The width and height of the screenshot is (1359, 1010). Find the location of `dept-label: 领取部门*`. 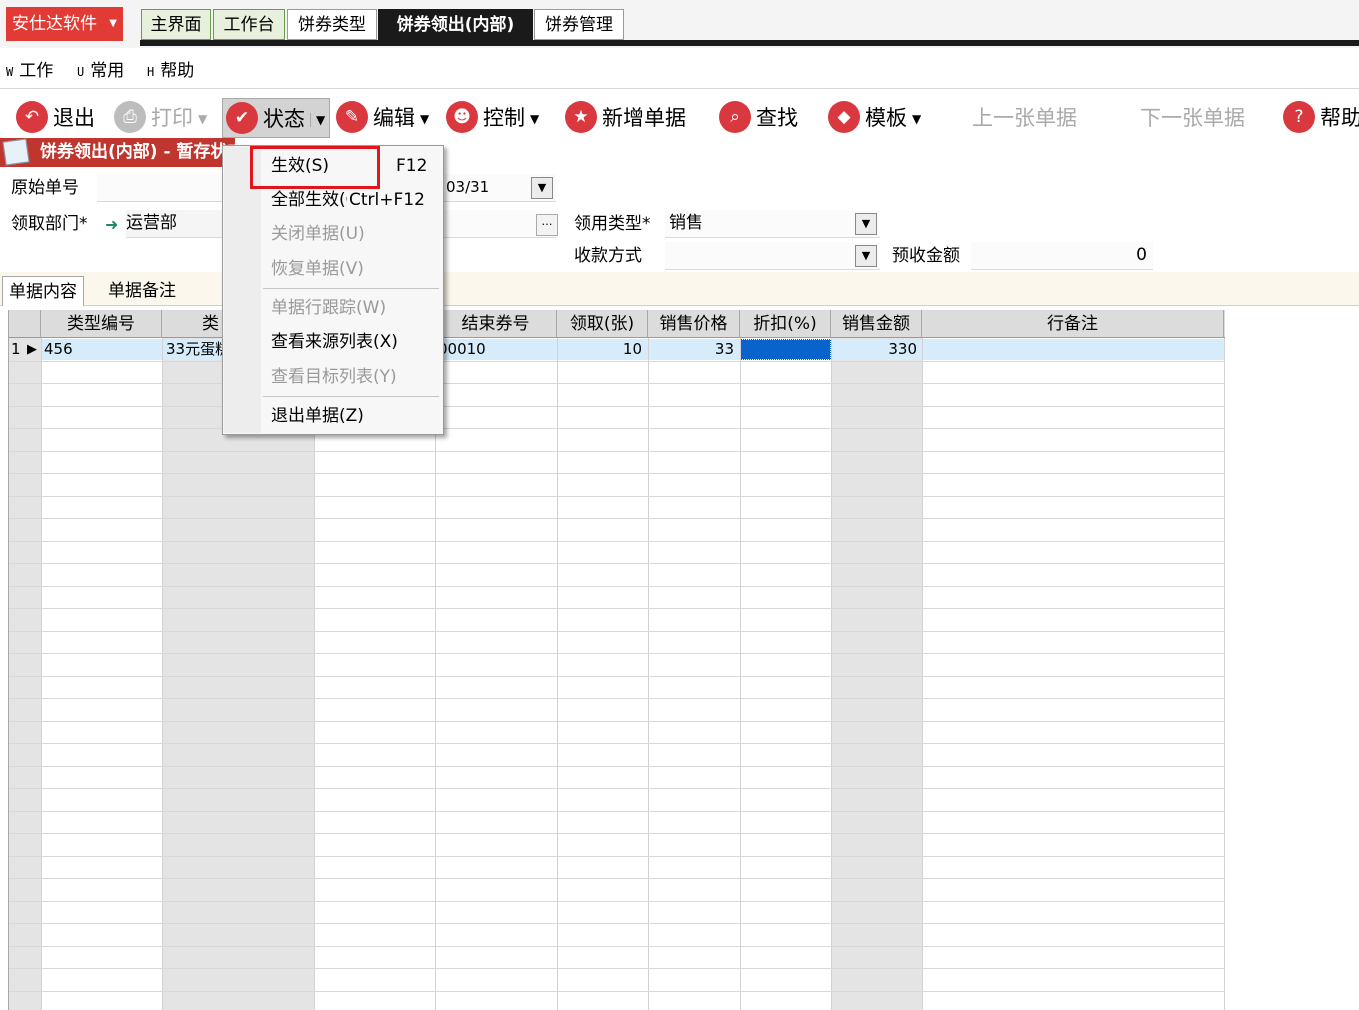

dept-label: 领取部门* is located at coordinates (49, 224).